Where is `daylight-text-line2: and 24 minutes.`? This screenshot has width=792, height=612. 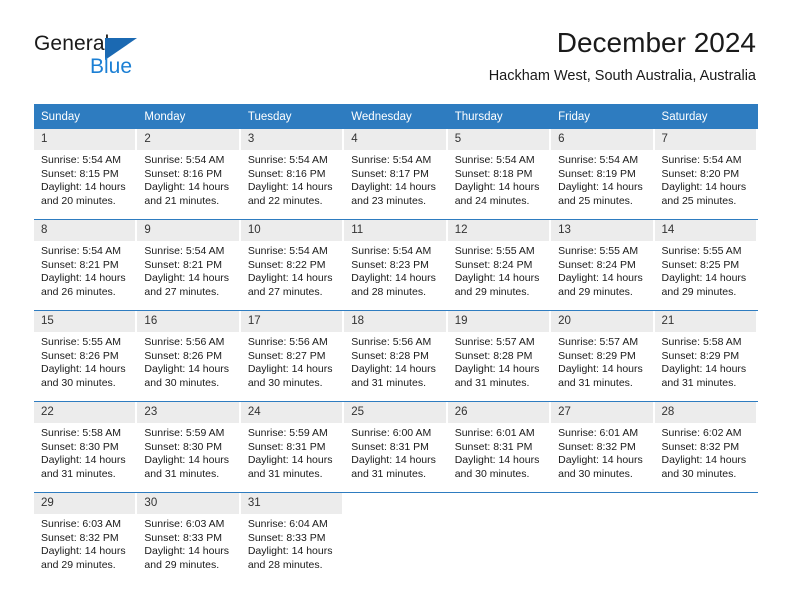
daylight-text-line2: and 24 minutes. is located at coordinates (492, 200).